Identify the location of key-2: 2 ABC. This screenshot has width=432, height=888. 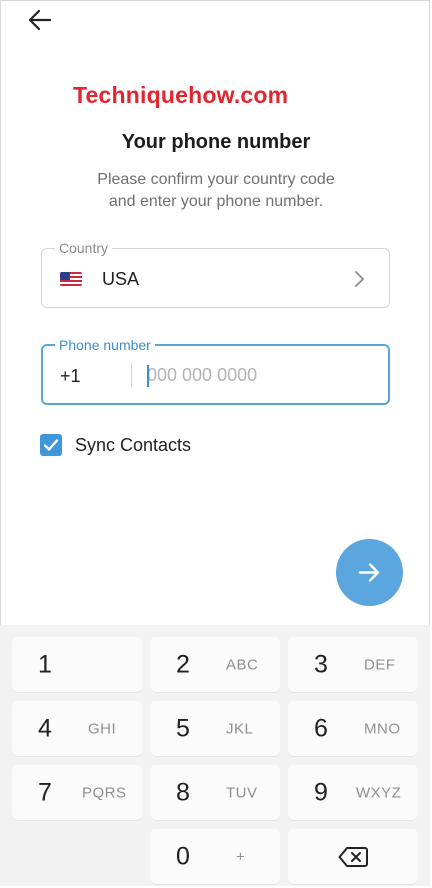
(215, 664).